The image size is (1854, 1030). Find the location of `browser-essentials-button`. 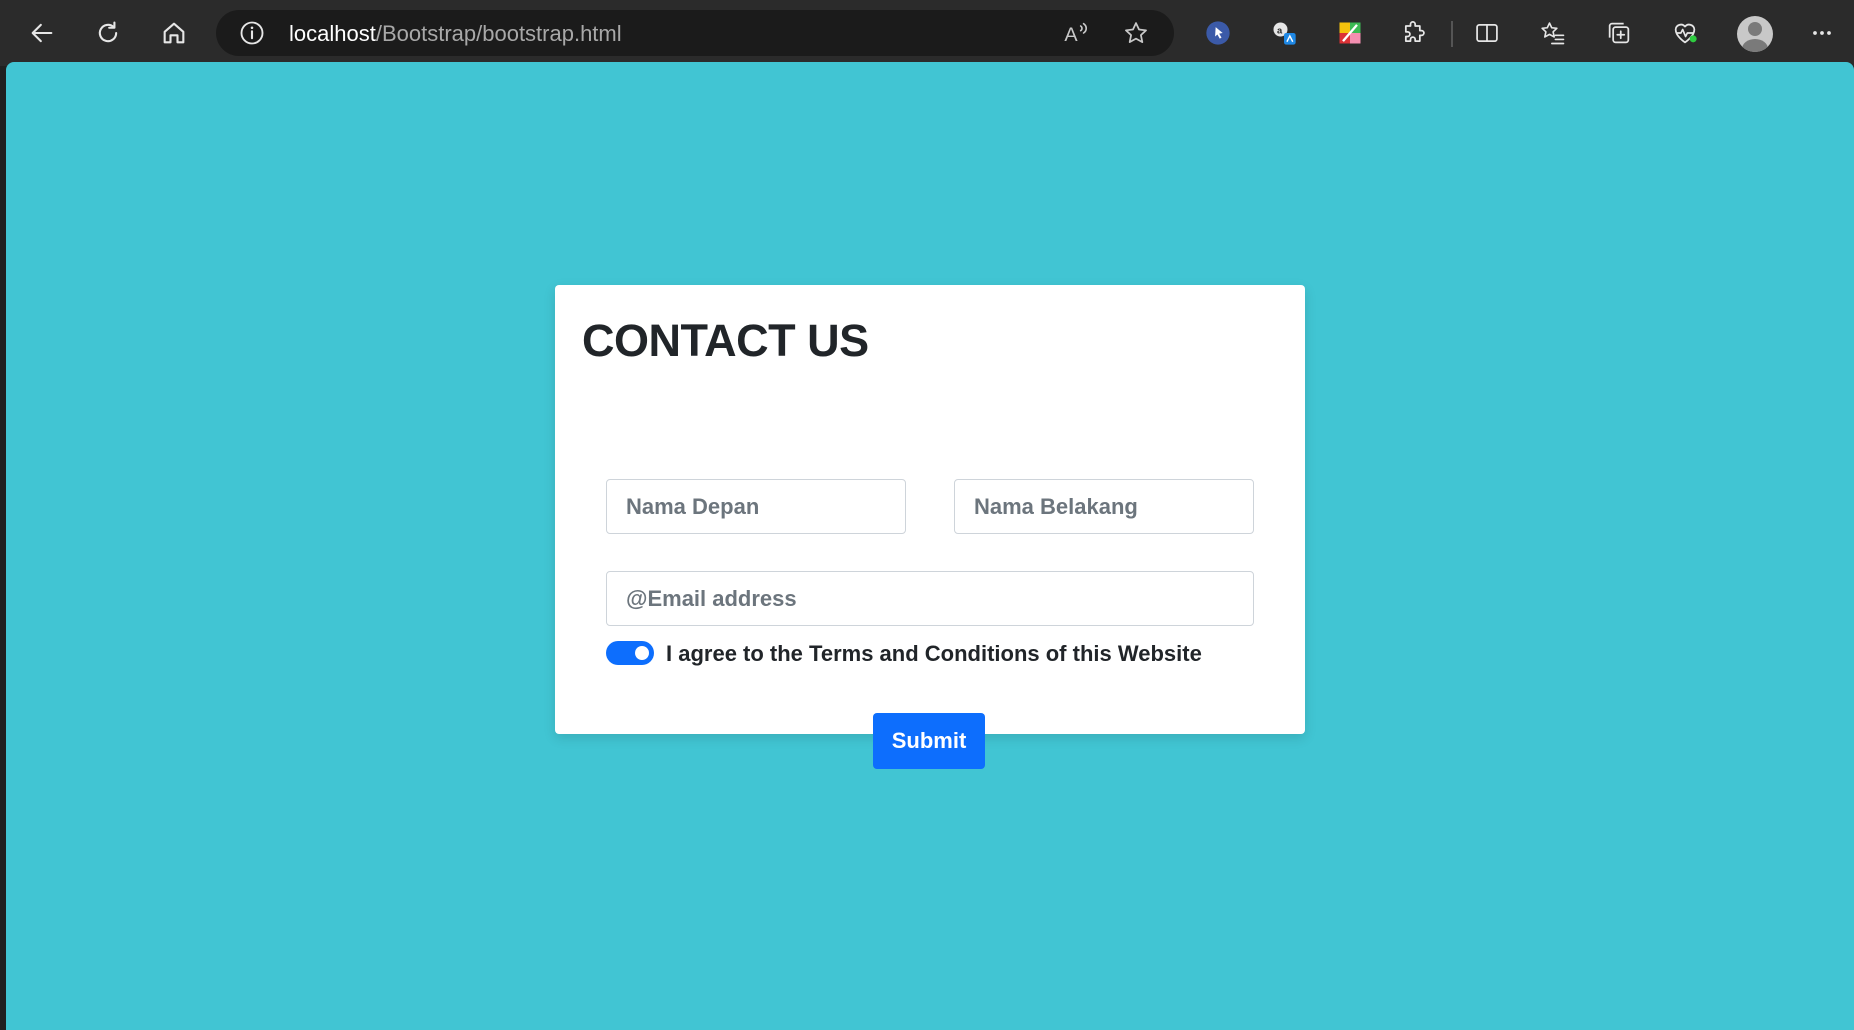

browser-essentials-button is located at coordinates (1685, 33).